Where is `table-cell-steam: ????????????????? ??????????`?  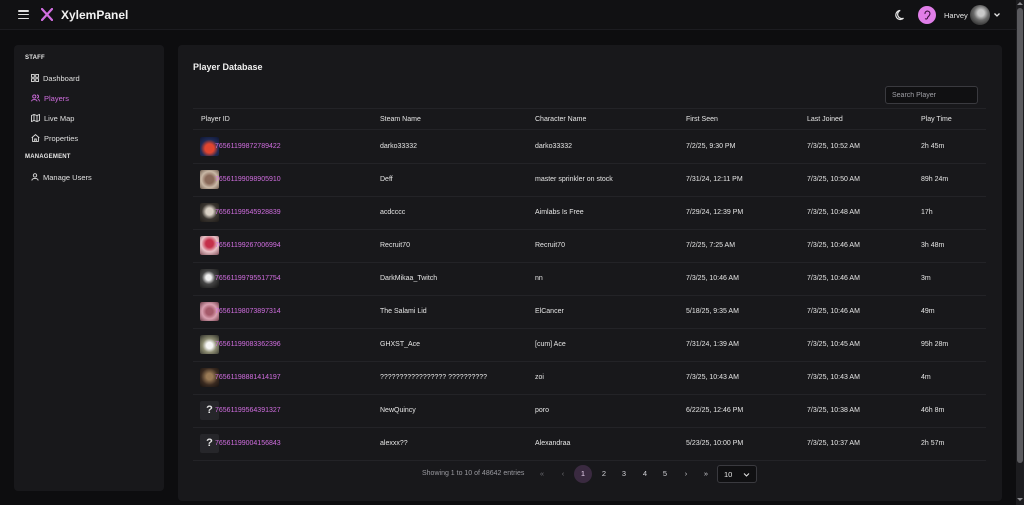
table-cell-steam: ????????????????? ?????????? is located at coordinates (434, 377).